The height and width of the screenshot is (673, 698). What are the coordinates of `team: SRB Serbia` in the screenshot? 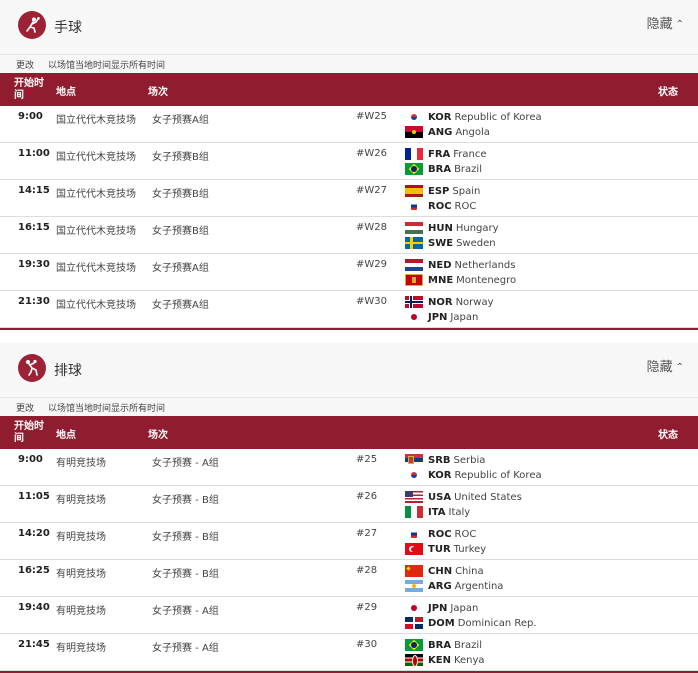 It's located at (445, 460).